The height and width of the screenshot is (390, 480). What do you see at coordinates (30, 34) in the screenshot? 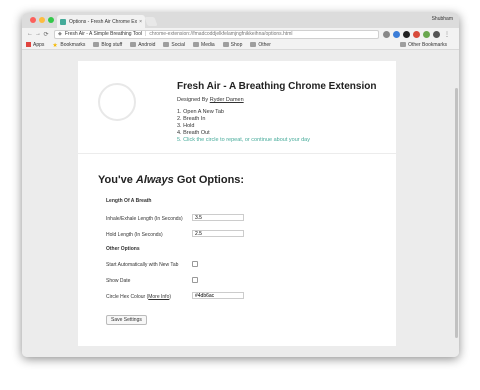
I see `back-icon: ←` at bounding box center [30, 34].